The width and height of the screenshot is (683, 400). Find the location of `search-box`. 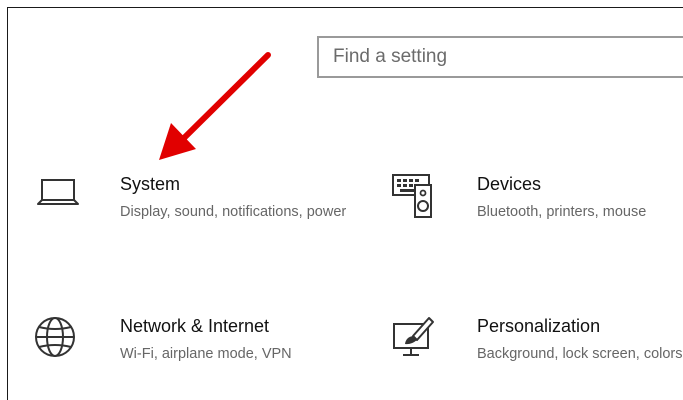

search-box is located at coordinates (500, 57).